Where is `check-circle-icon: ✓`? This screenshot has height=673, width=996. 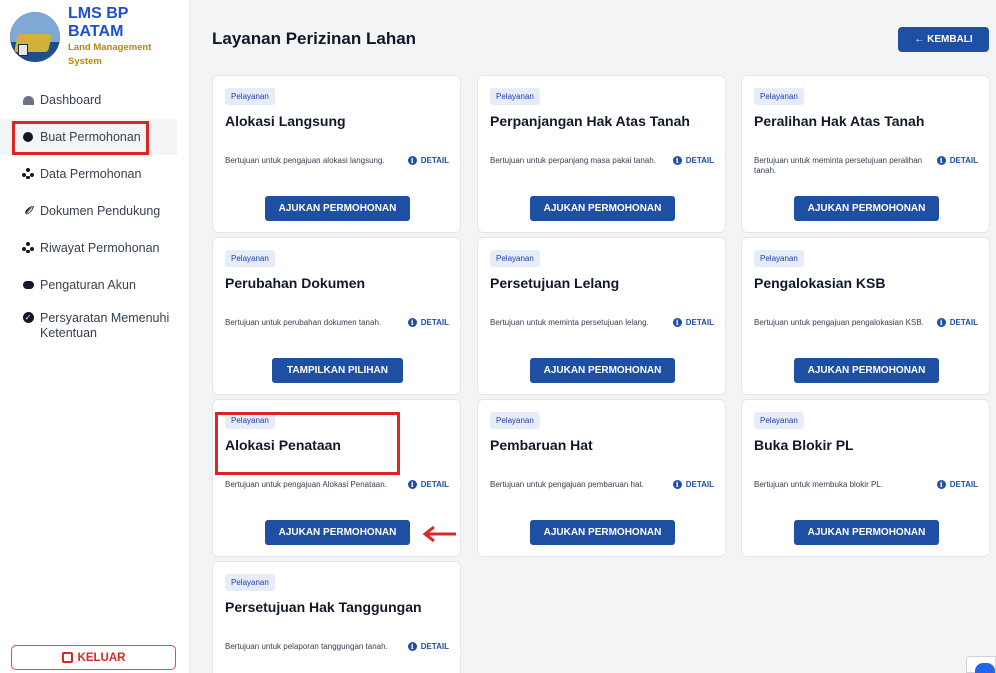
check-circle-icon: ✓ is located at coordinates (28, 317).